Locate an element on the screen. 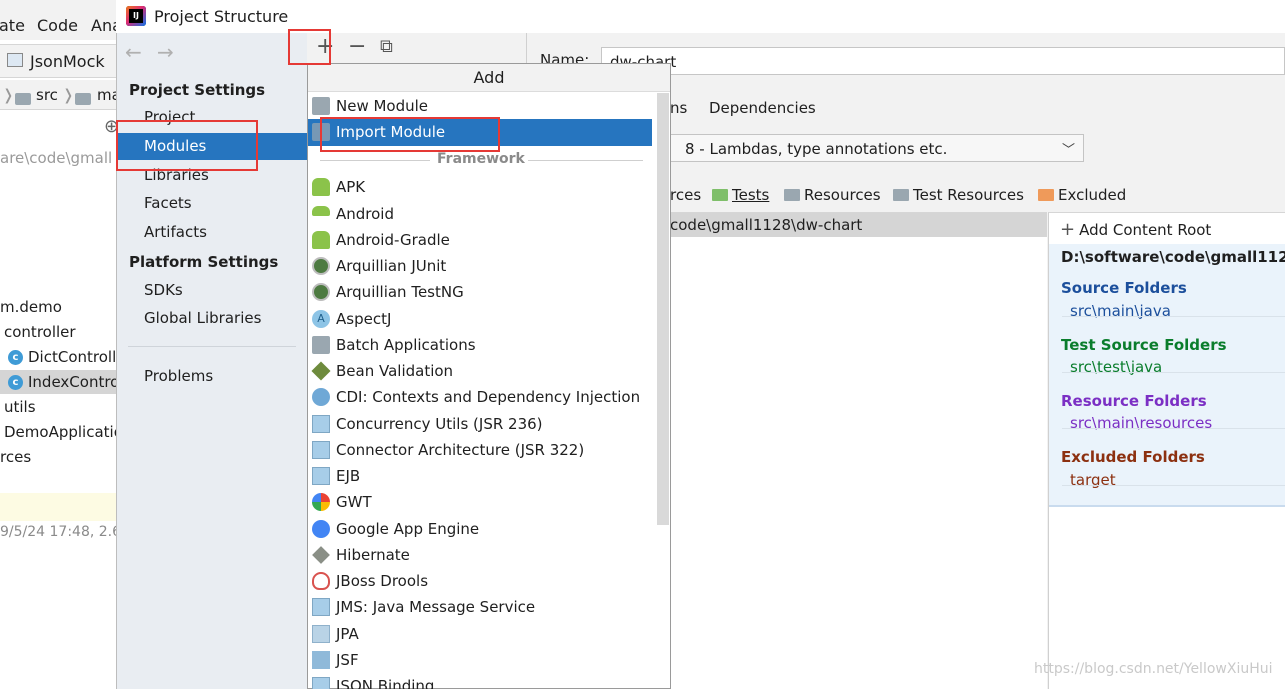 The height and width of the screenshot is (689, 1285). forward-arrow-icon: → is located at coordinates (165, 52).